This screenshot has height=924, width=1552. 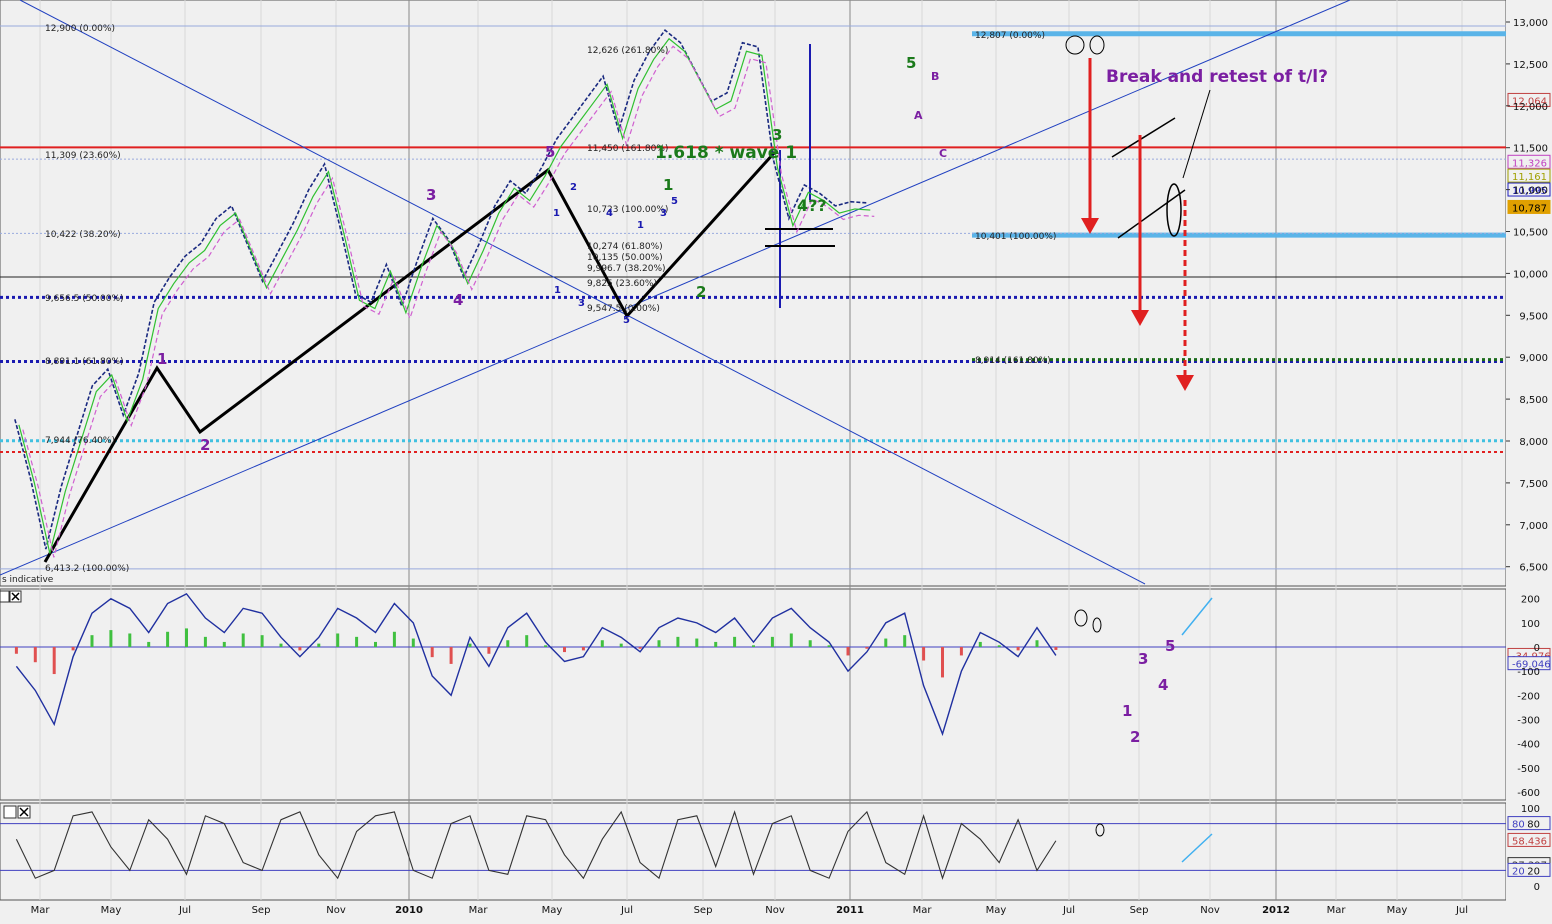 I want to click on macd-wave-label: 2, so click(x=1135, y=737).